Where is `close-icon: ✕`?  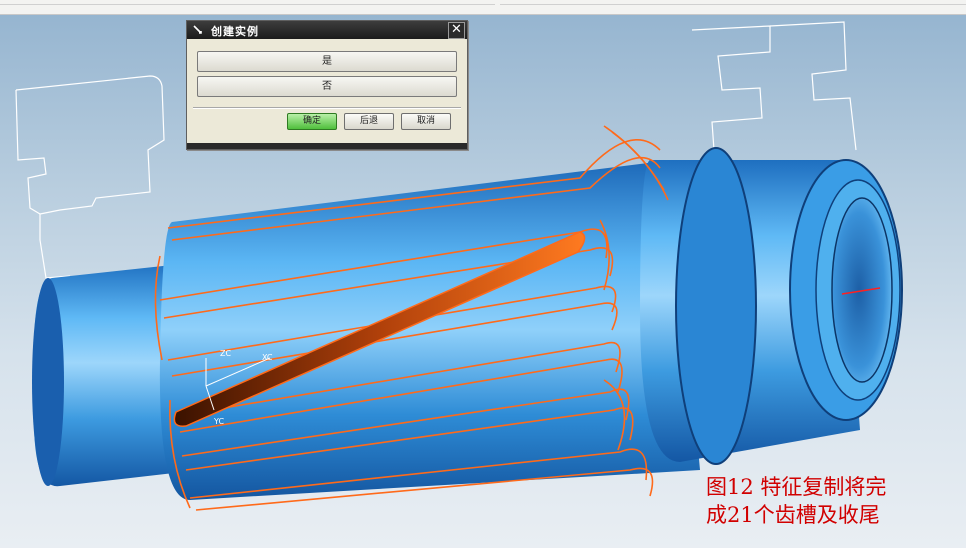
close-icon: ✕ is located at coordinates (456, 30).